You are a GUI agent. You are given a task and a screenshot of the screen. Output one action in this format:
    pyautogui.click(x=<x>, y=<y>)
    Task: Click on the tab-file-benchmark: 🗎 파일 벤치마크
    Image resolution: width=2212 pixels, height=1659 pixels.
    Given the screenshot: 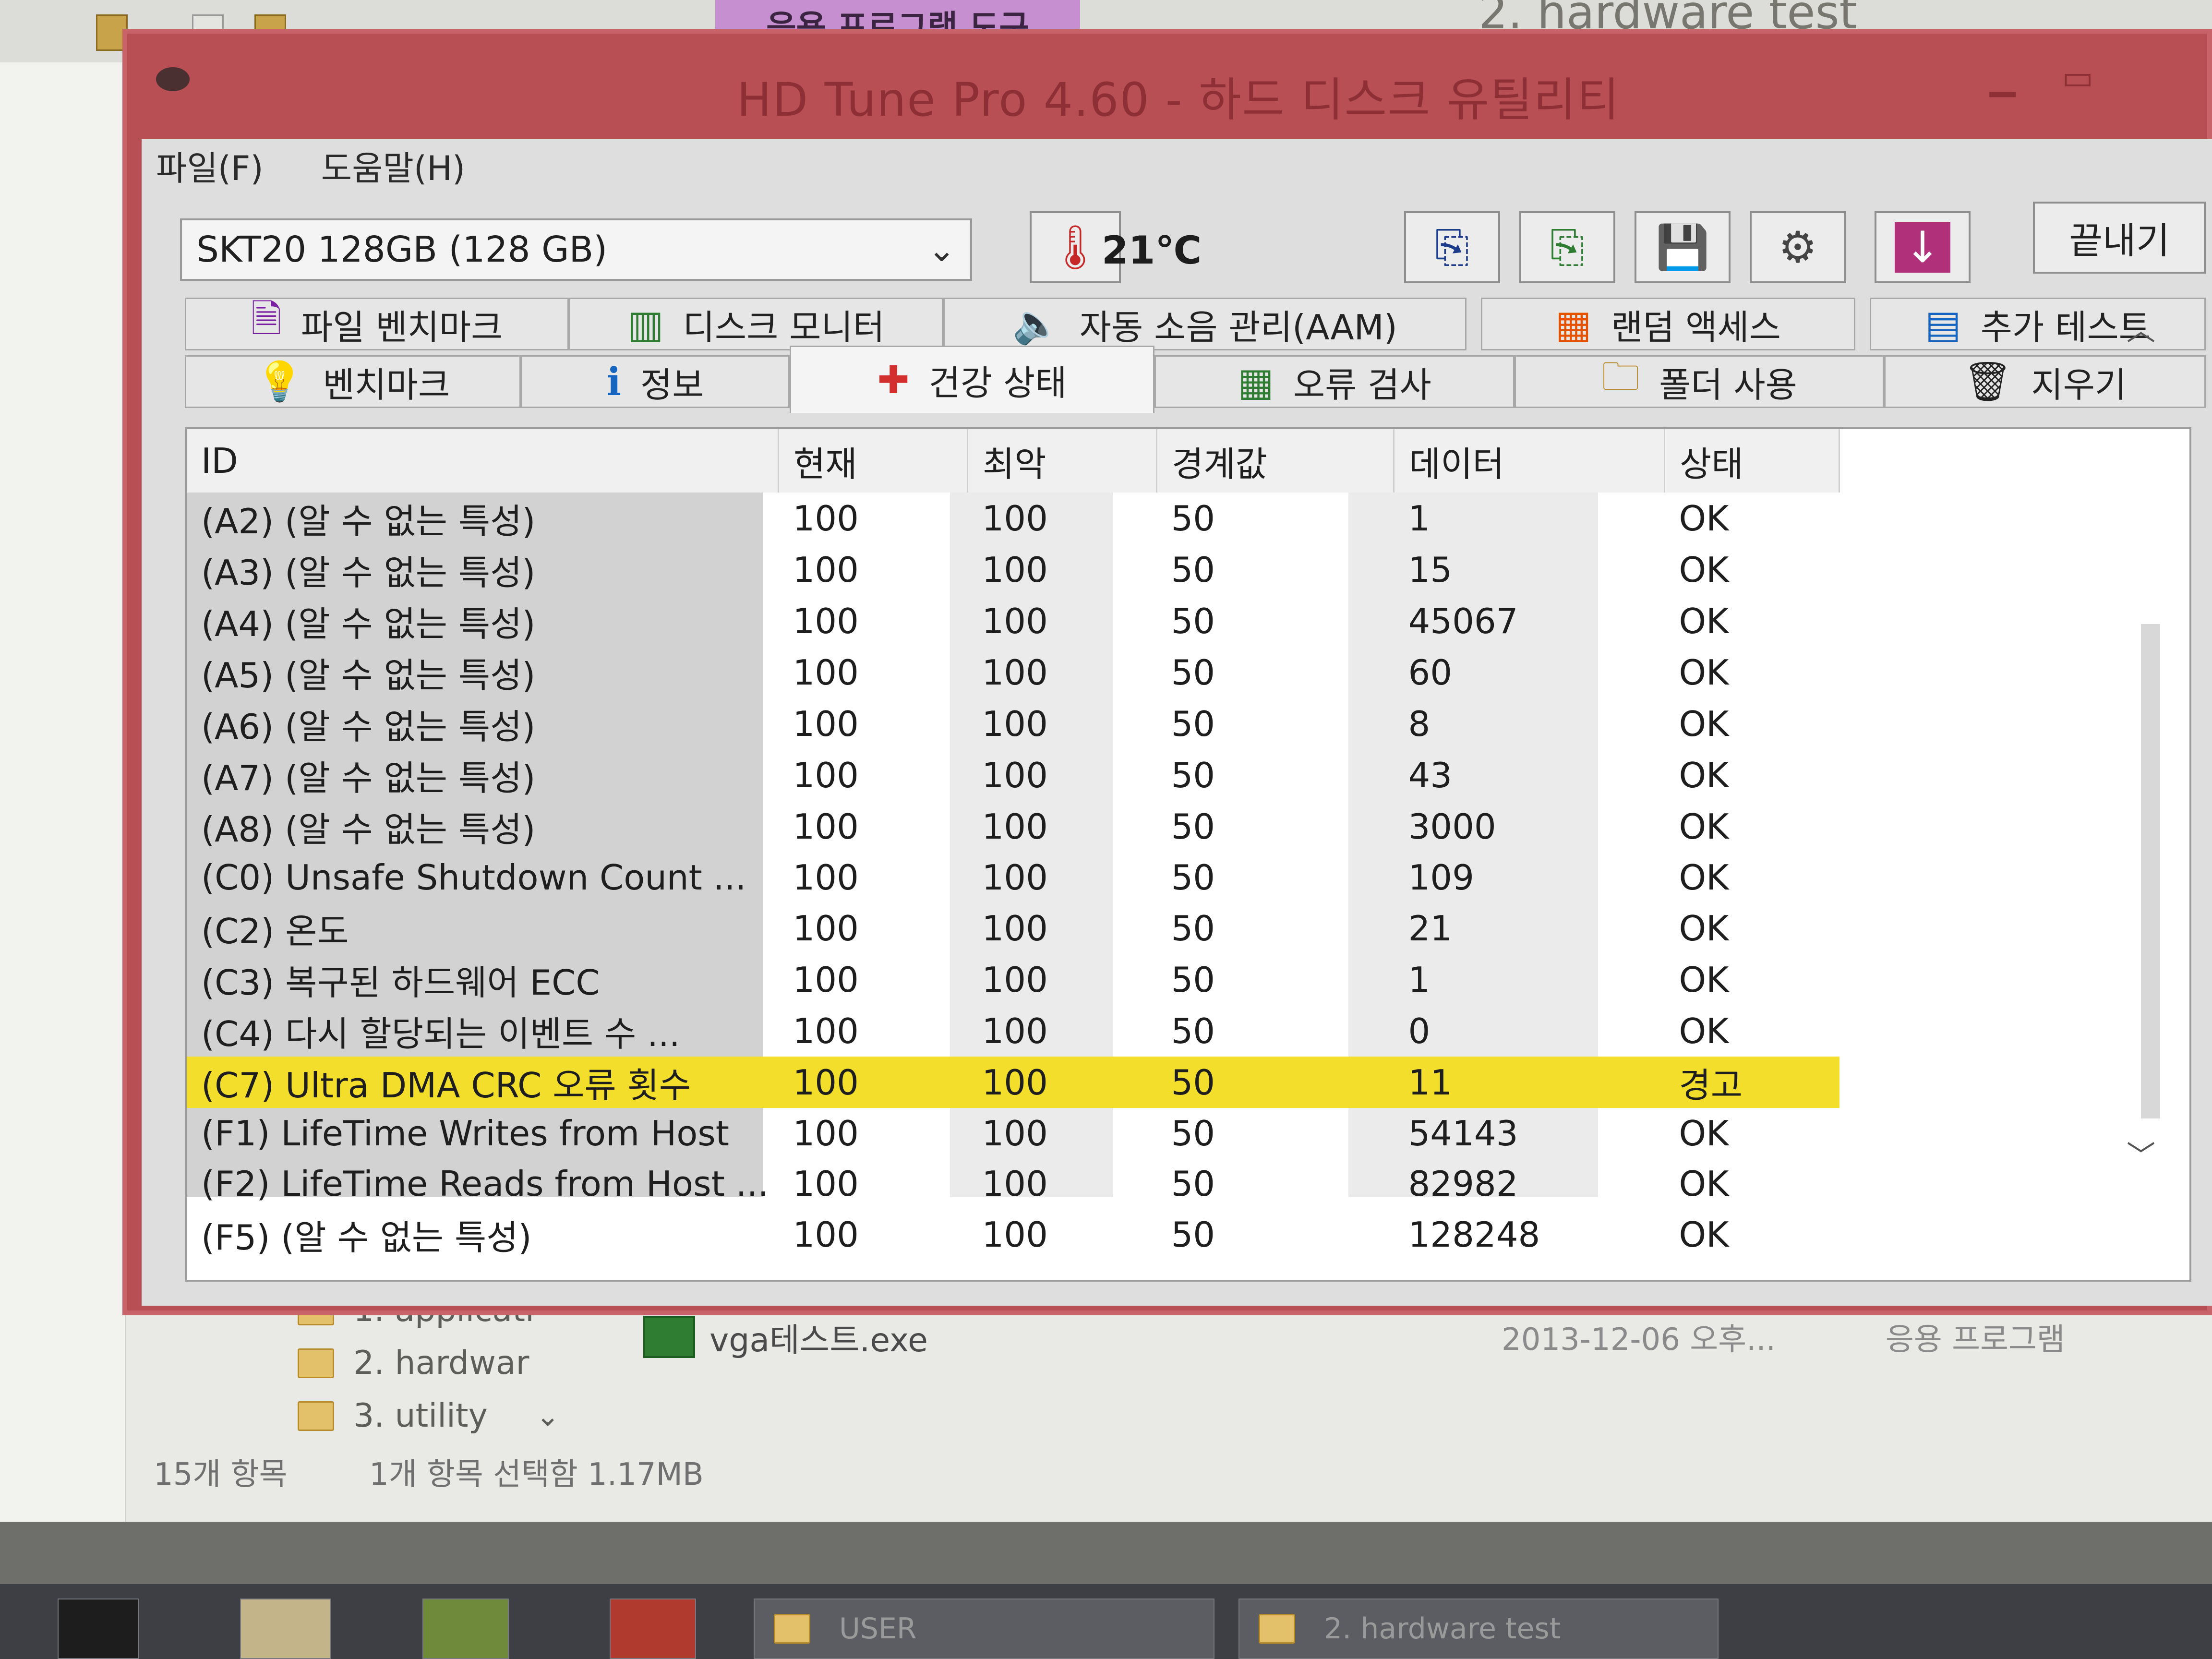 What is the action you would take?
    pyautogui.click(x=377, y=323)
    